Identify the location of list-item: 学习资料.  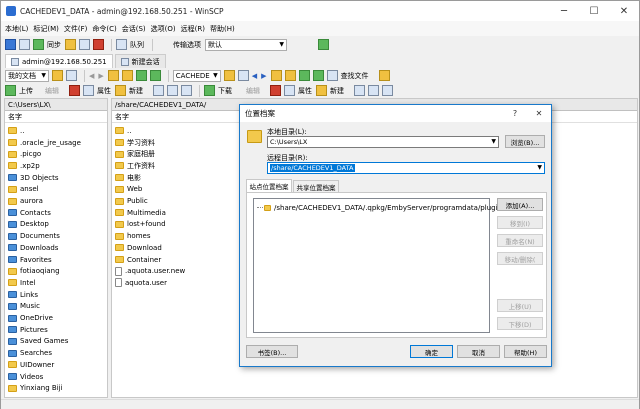
(135, 143).